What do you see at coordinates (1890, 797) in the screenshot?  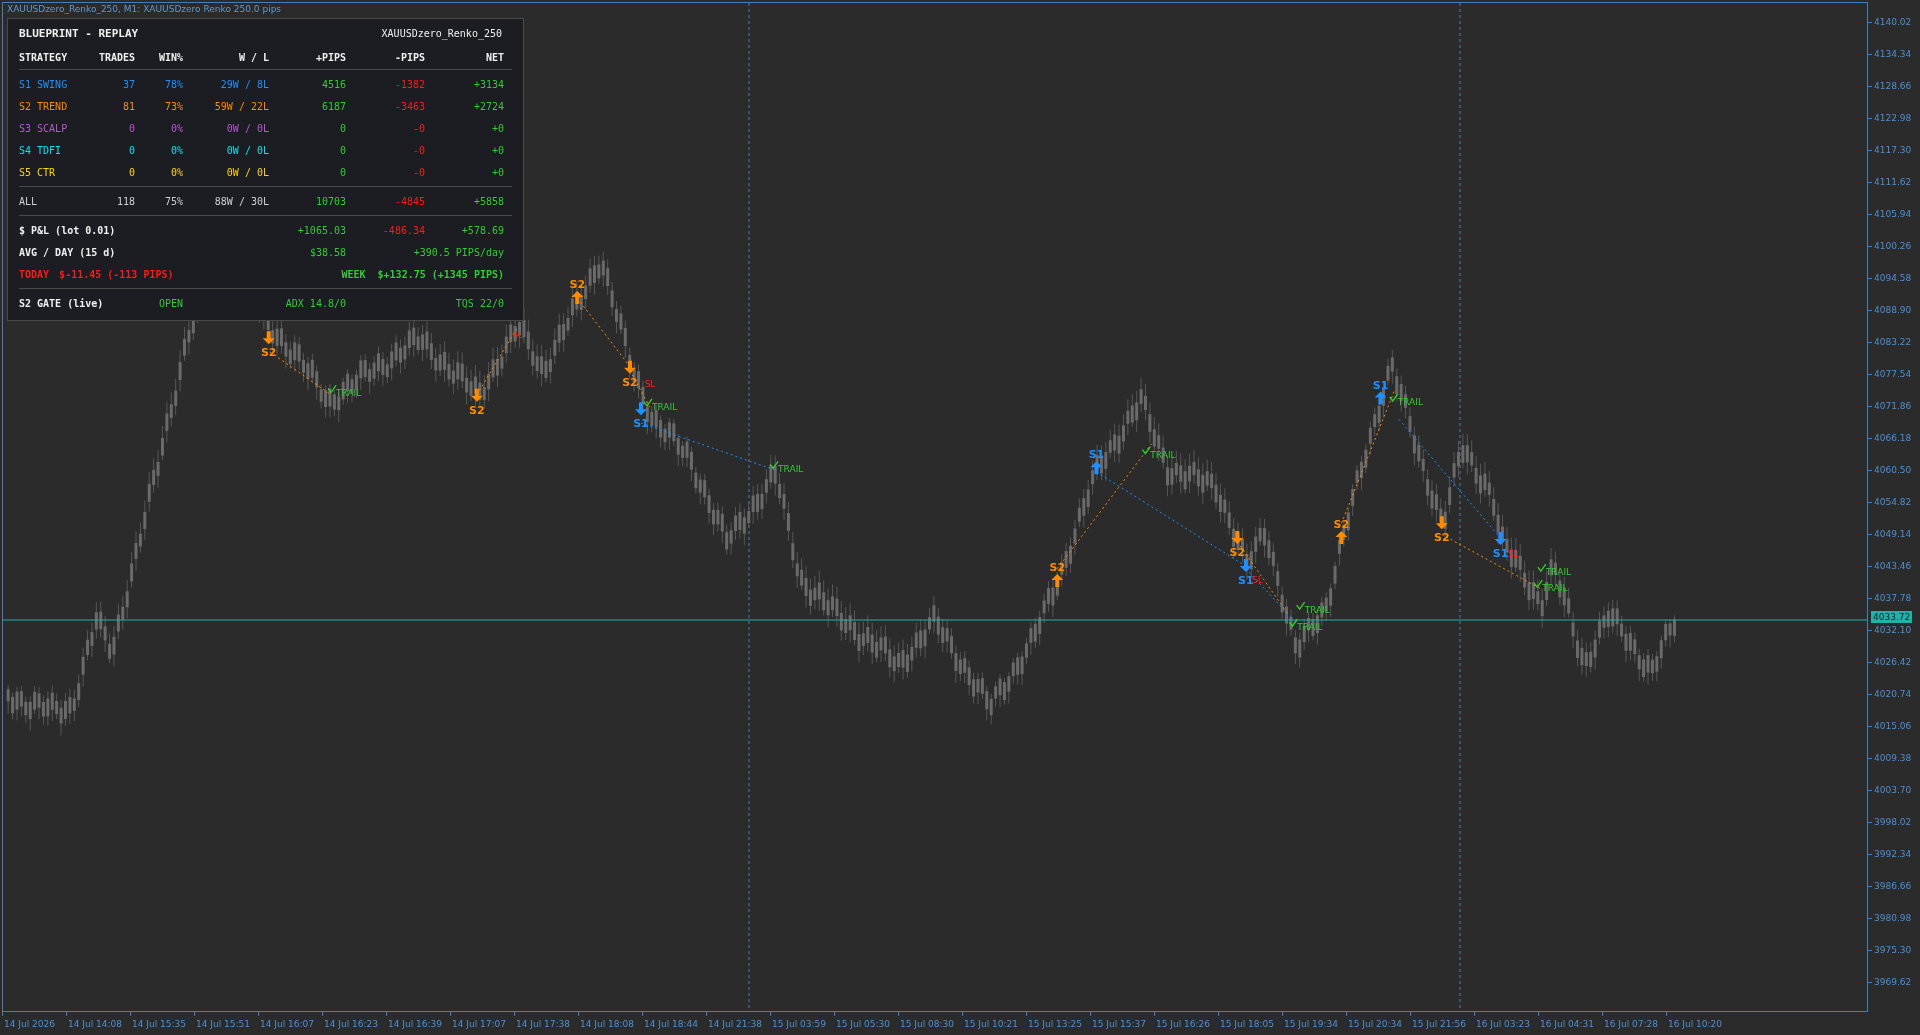 I see `price-label: 4003.70` at bounding box center [1890, 797].